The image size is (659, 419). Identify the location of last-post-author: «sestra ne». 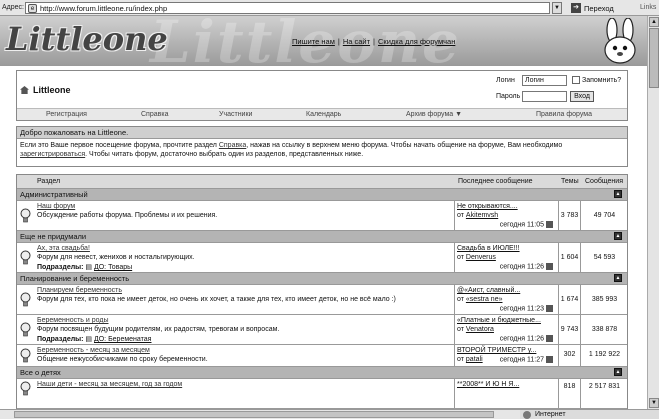
(484, 299).